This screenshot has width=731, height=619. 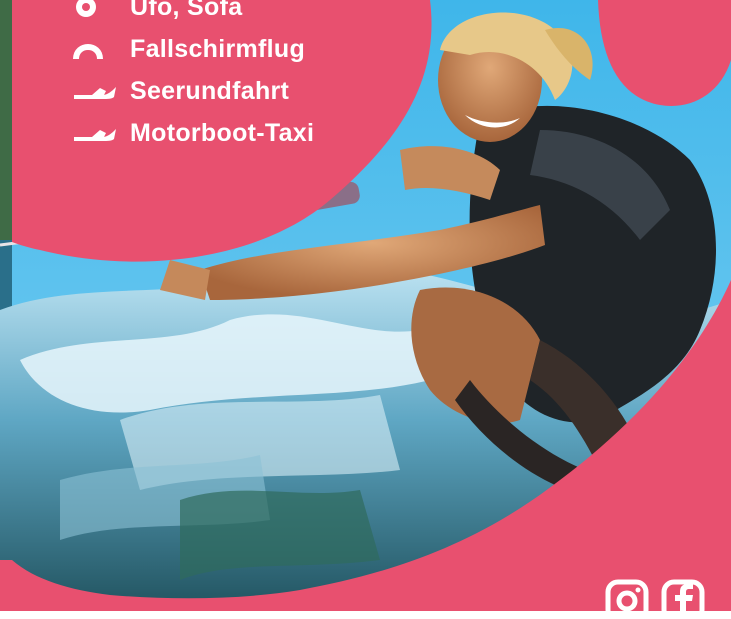 I want to click on service-item-parachute: Fallschirmflug, so click(x=193, y=49).